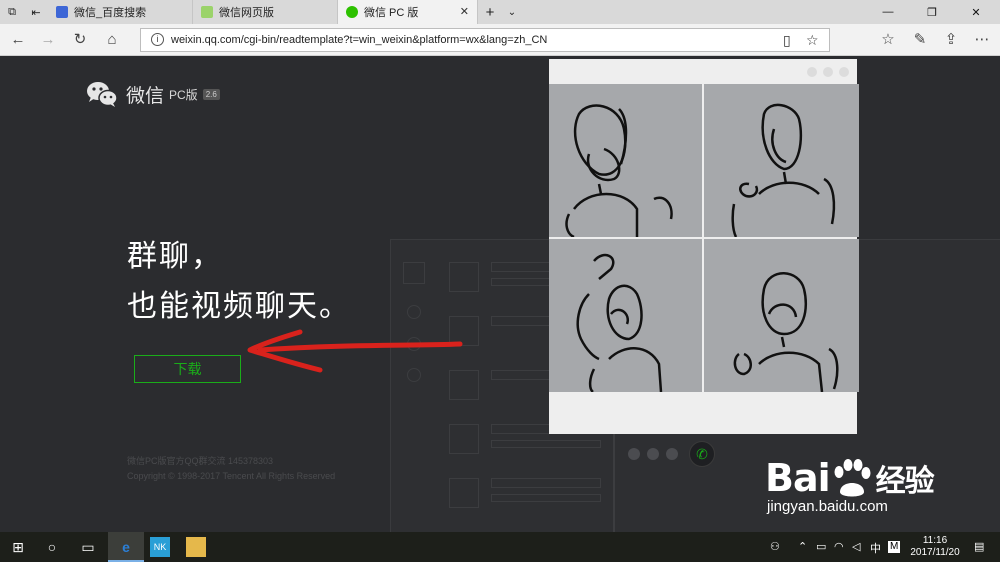 Image resolution: width=1000 pixels, height=562 pixels. I want to click on taskbar-clock: 11:16 2017/11/20, so click(935, 547).